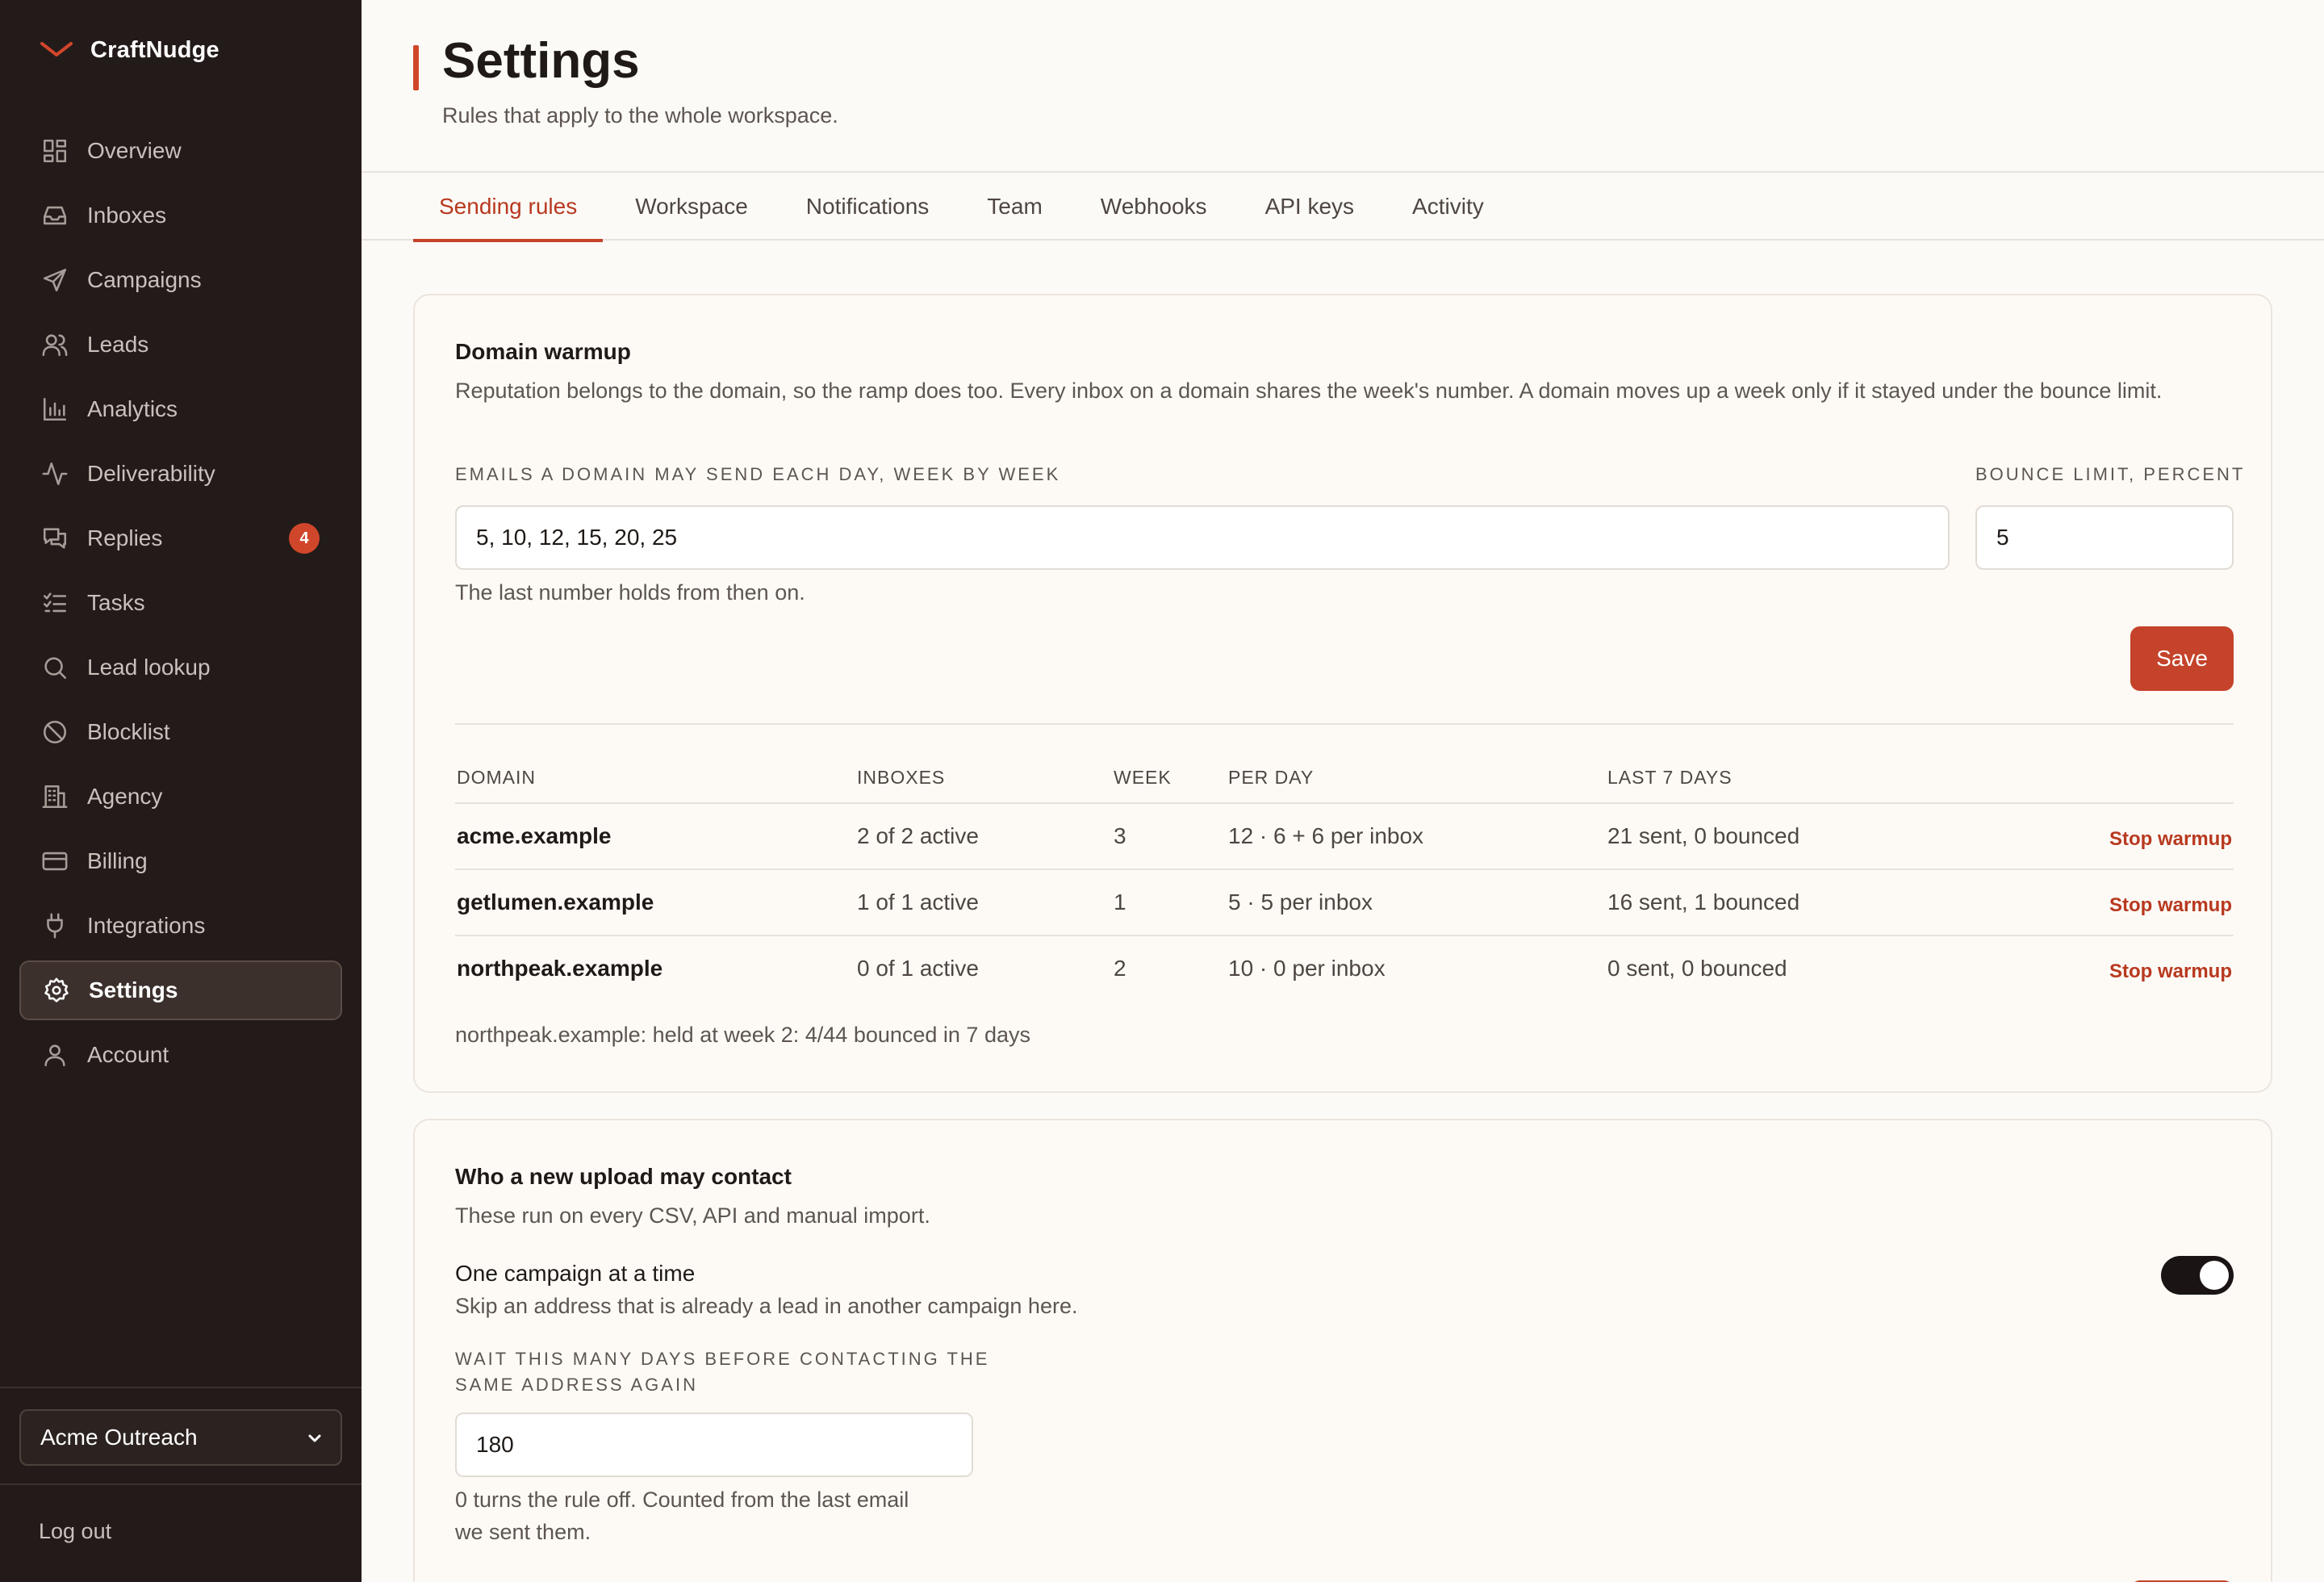 The width and height of the screenshot is (2324, 1582). What do you see at coordinates (147, 925) in the screenshot?
I see `sidebar-item-label: Integrations` at bounding box center [147, 925].